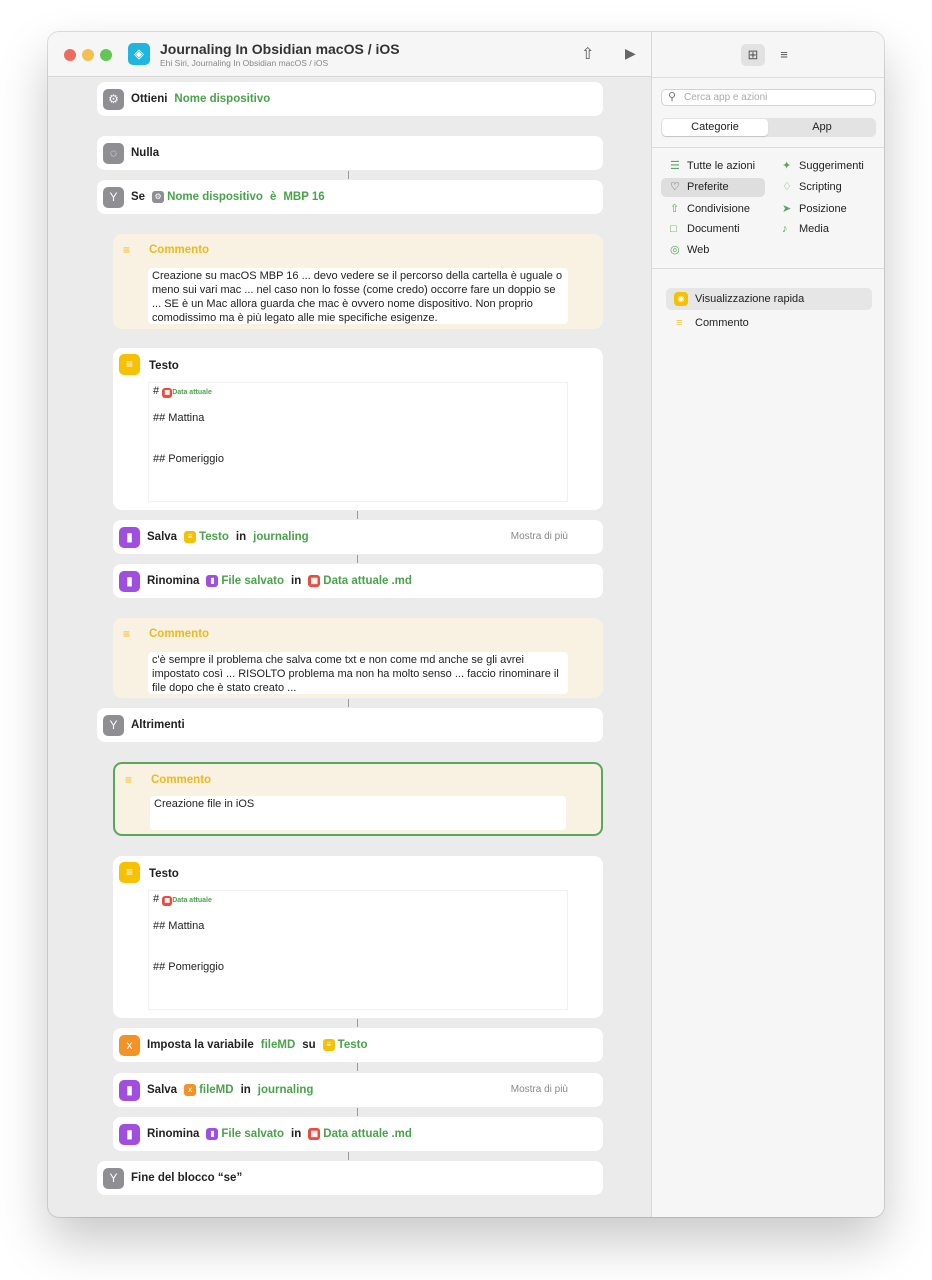 The image size is (932, 1280). Describe the element at coordinates (273, 197) in the screenshot. I see `operator-token: è` at that location.